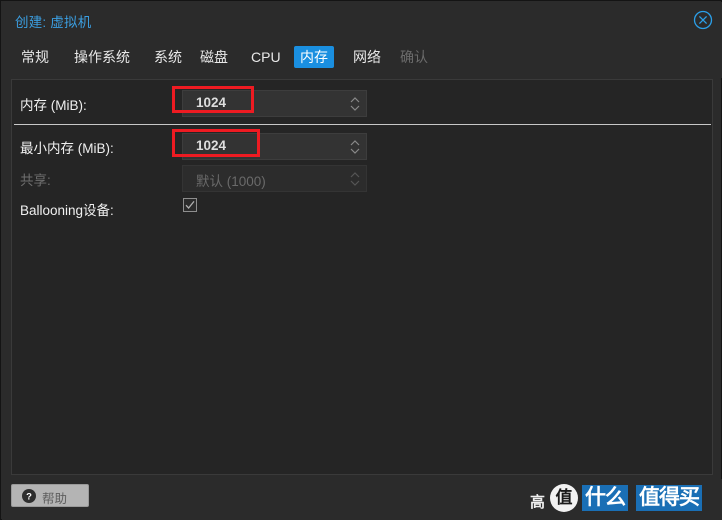  Describe the element at coordinates (266, 57) in the screenshot. I see `tab-cpu: CPU` at that location.